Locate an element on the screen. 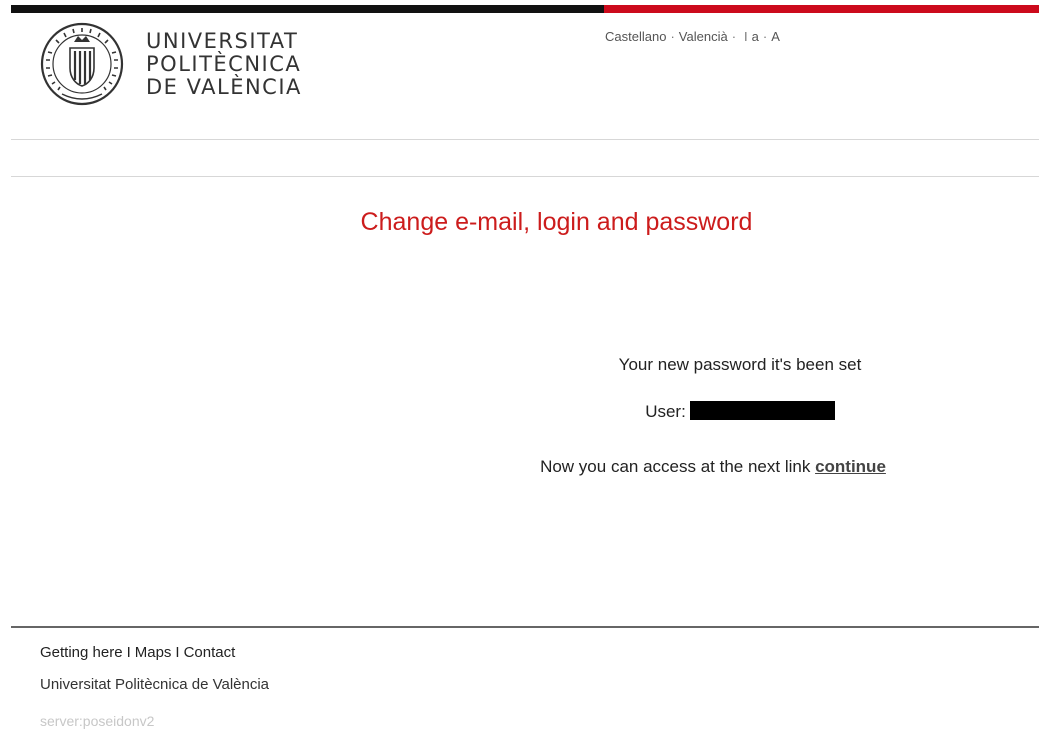 The image size is (1039, 734). continue-link: continue is located at coordinates (850, 466).